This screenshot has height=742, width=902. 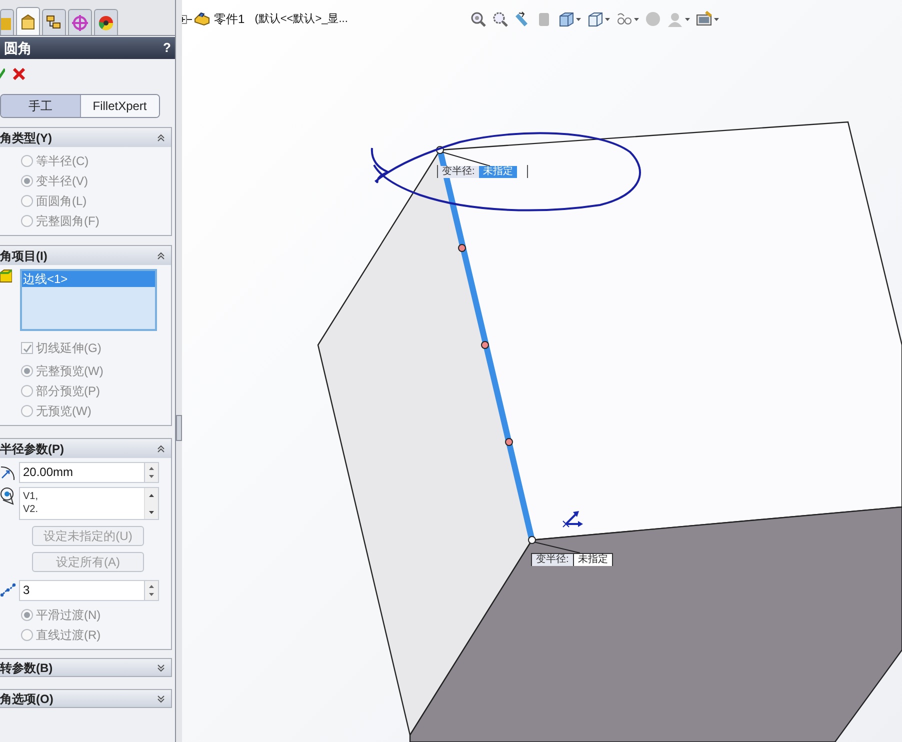 I want to click on panel-title: 圆角, so click(x=18, y=48).